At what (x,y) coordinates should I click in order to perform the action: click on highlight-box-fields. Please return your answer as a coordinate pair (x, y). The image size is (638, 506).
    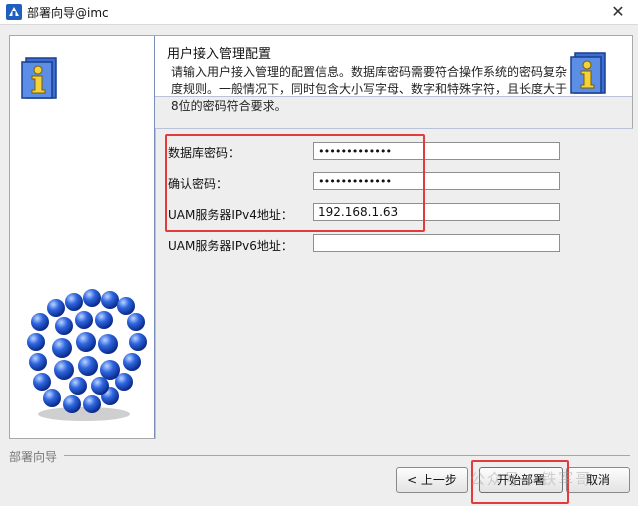
    Looking at the image, I should click on (295, 183).